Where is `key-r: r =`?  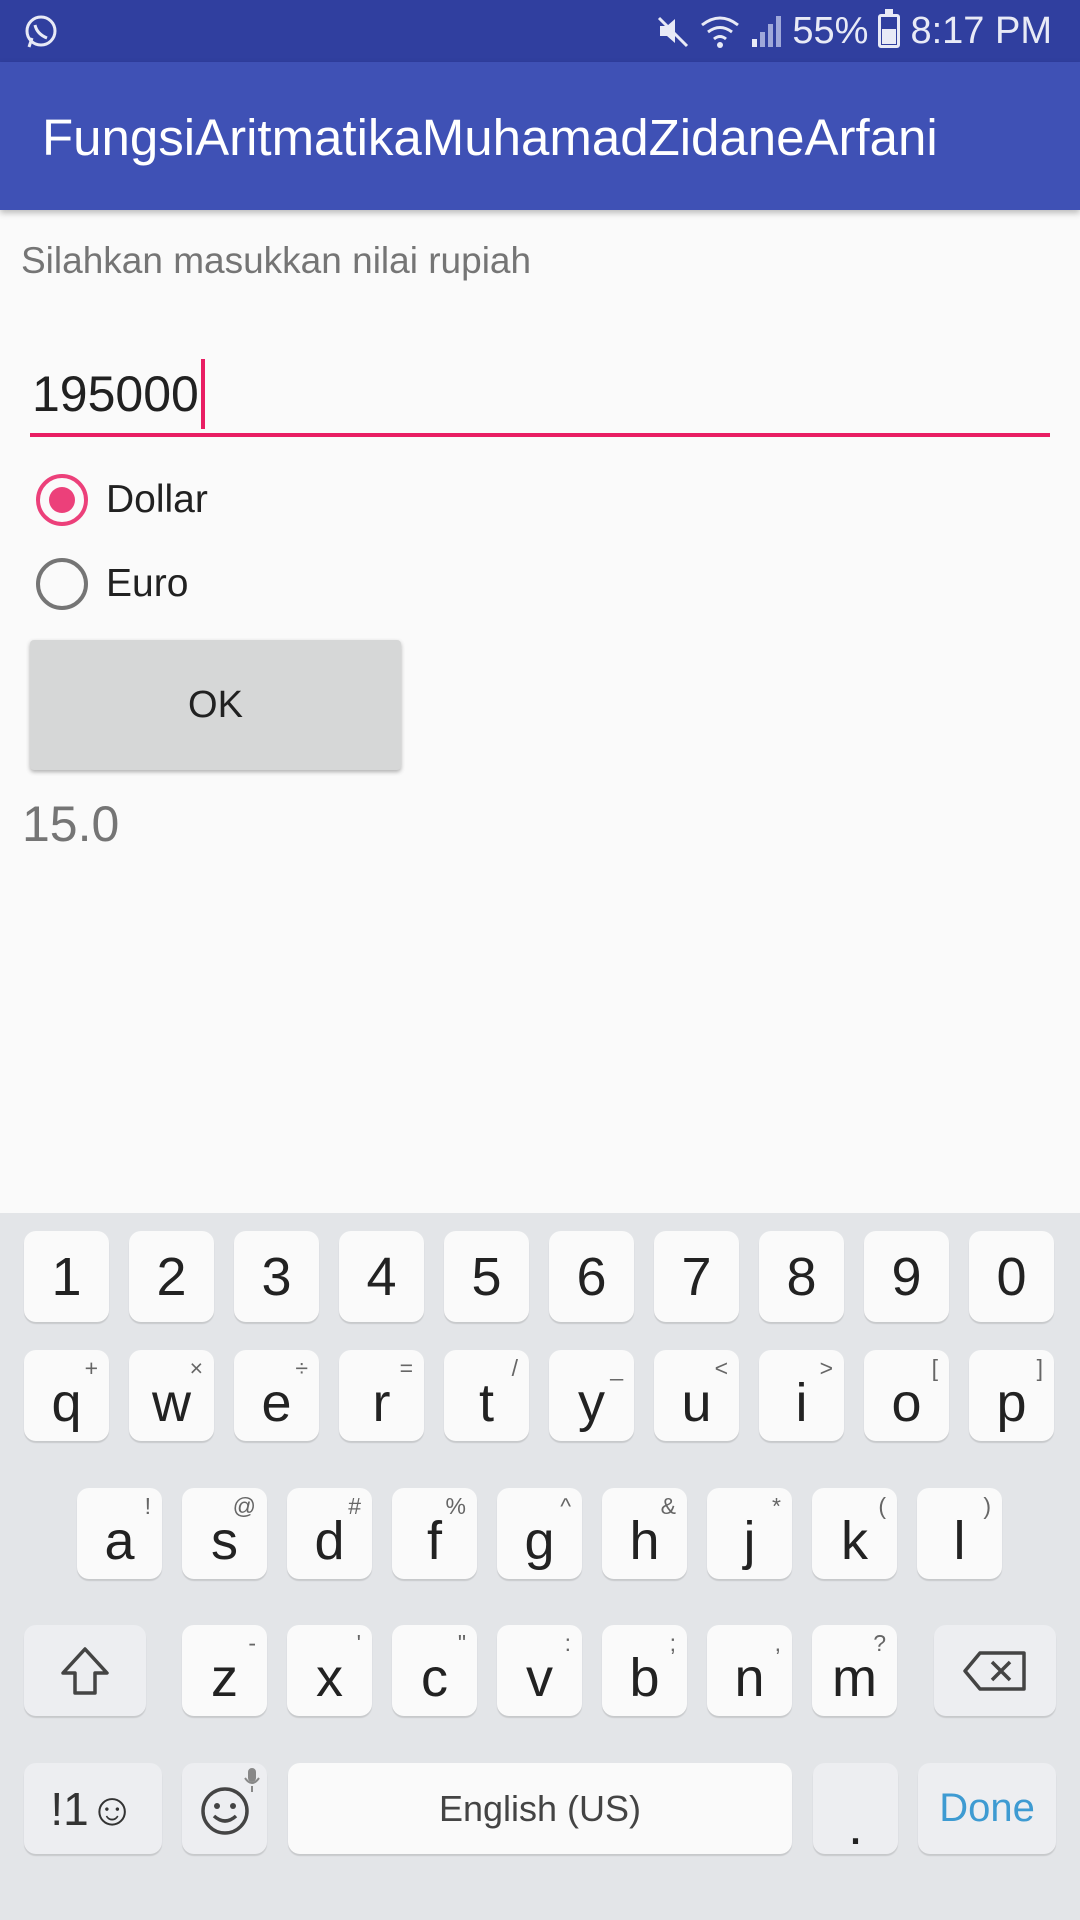
key-r: r = is located at coordinates (381, 1395).